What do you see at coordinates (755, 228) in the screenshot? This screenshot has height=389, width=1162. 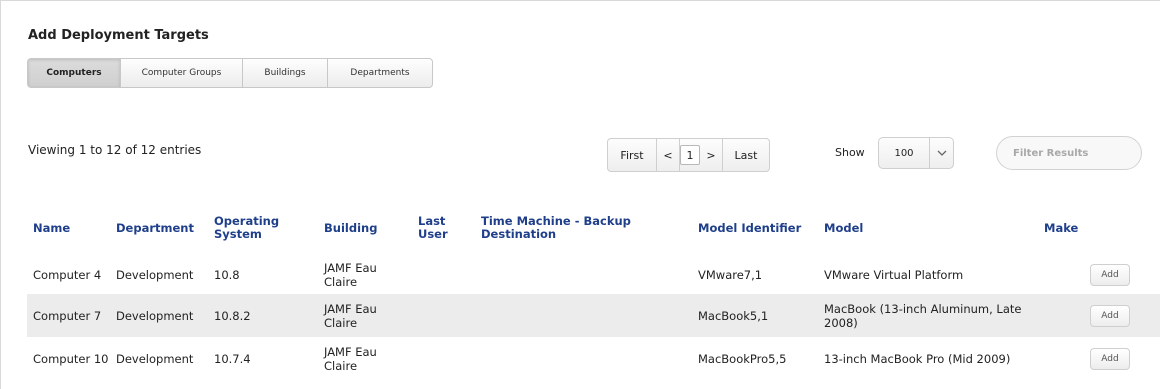 I see `column-header-model-identifier: Model Identifier` at bounding box center [755, 228].